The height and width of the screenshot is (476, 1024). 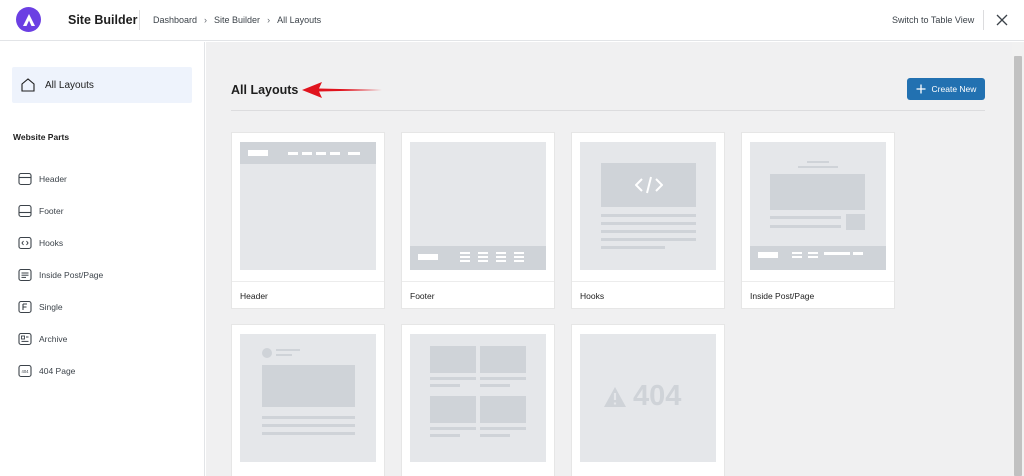 I want to click on switch-to-table-view-link: Switch to Table View, so click(x=933, y=20).